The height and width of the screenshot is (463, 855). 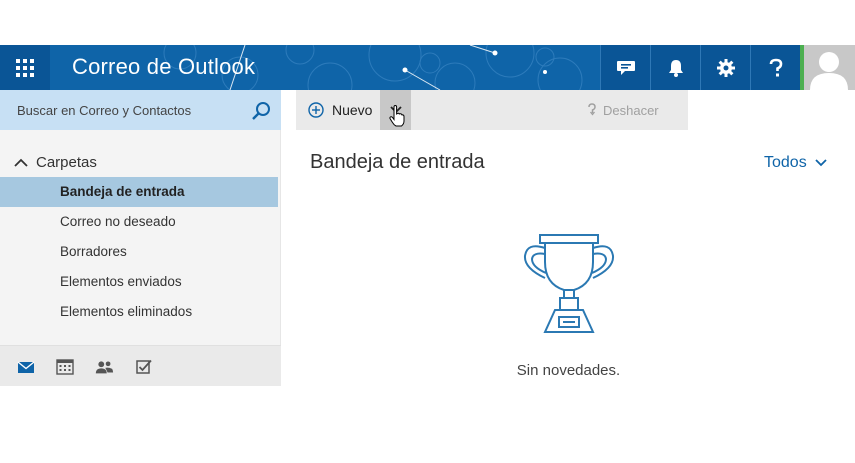 I want to click on avatar, so click(x=827, y=67).